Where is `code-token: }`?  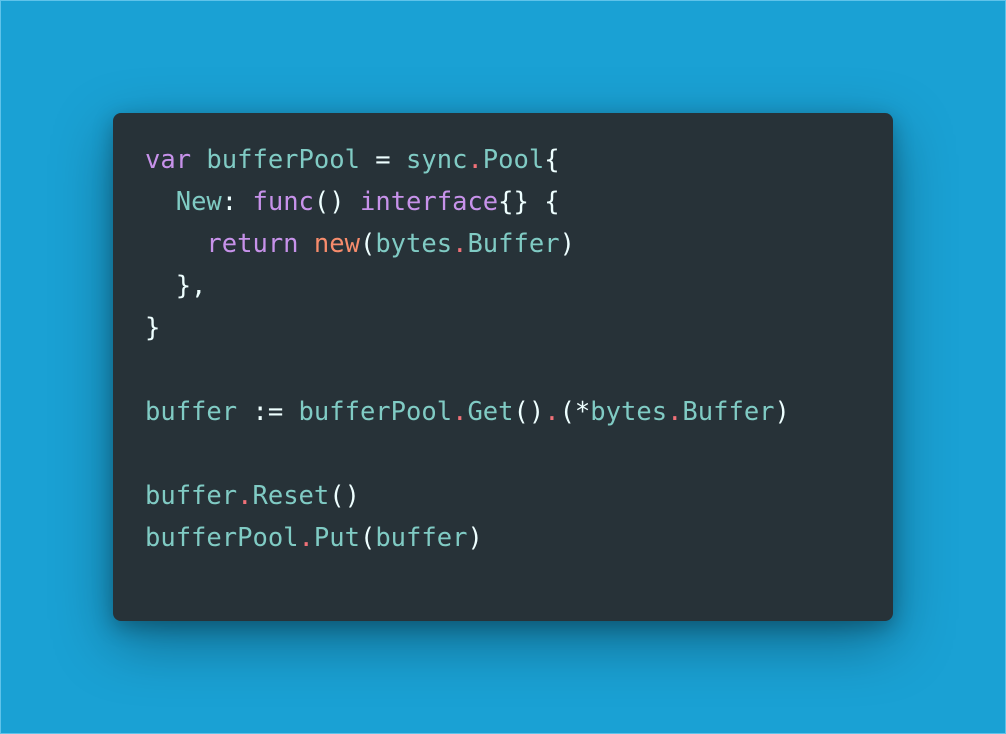 code-token: } is located at coordinates (153, 328).